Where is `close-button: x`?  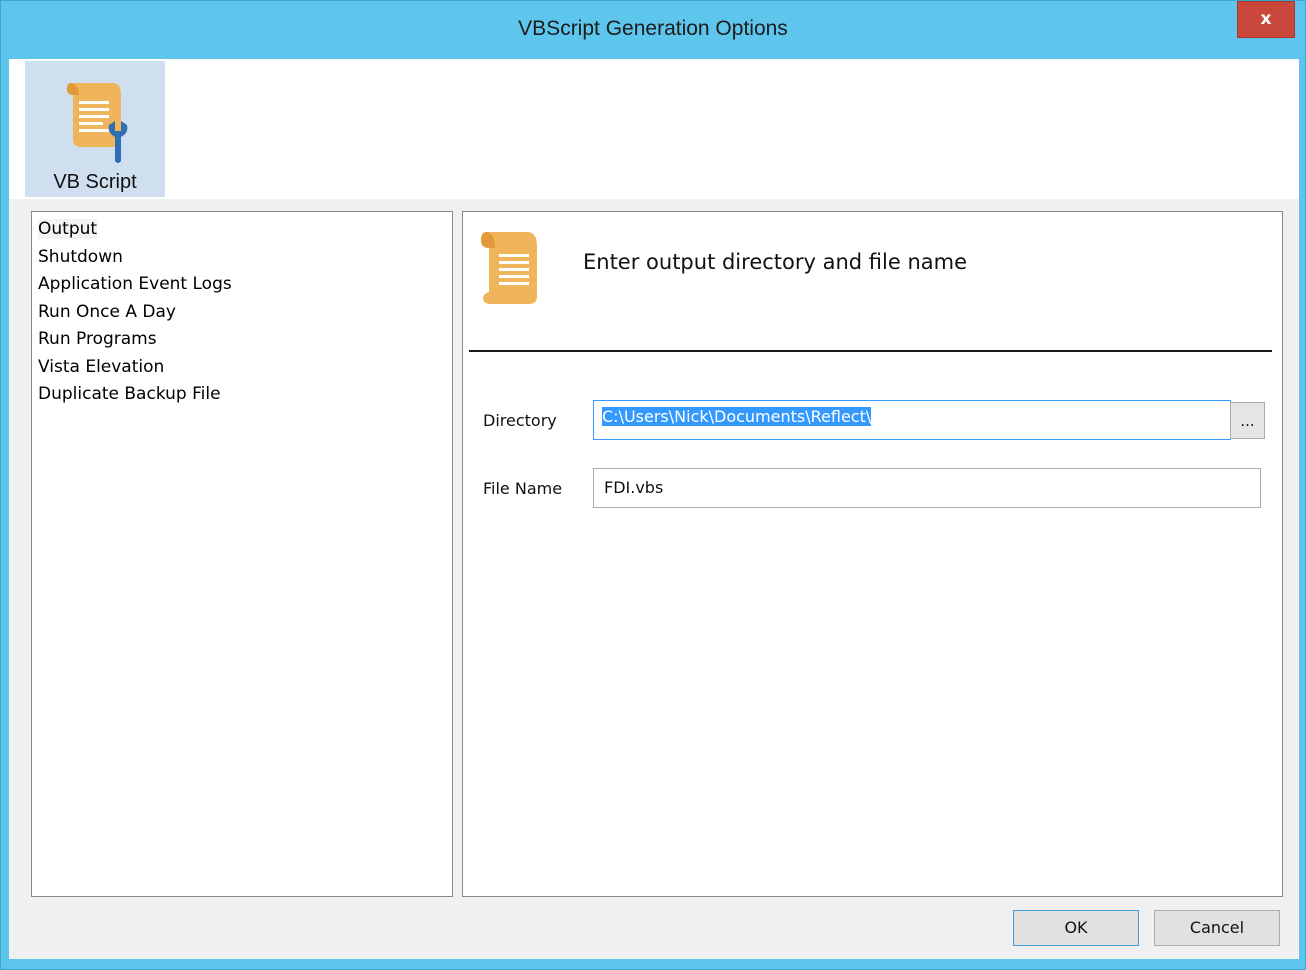
close-button: x is located at coordinates (1266, 19).